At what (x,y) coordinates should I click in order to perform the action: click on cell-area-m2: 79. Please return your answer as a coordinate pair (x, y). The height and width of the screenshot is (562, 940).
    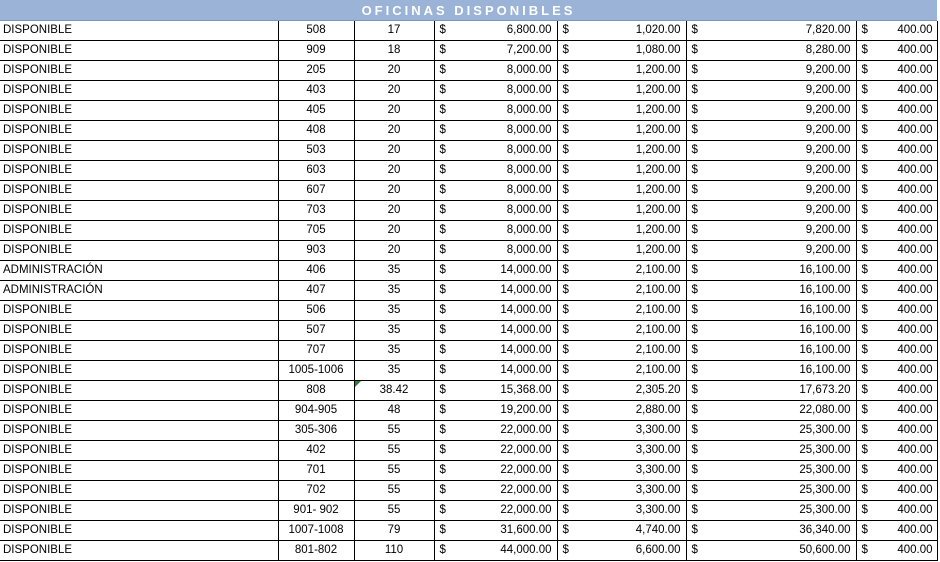
    Looking at the image, I should click on (394, 530).